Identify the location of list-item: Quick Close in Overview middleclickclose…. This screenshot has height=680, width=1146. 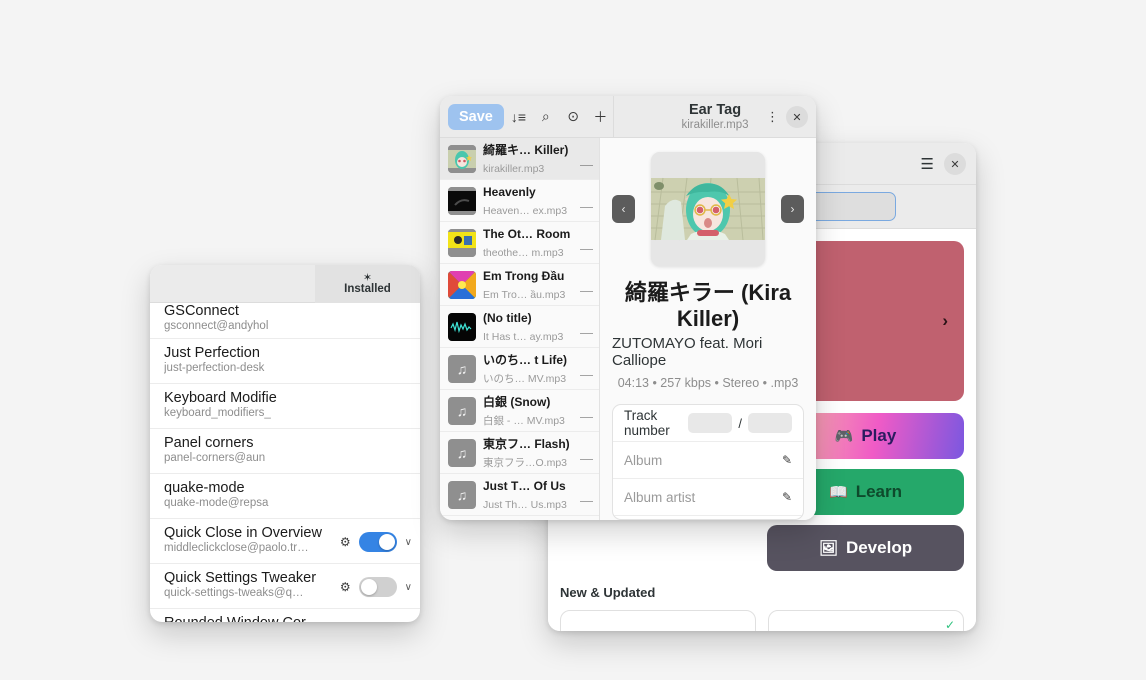
(285, 541).